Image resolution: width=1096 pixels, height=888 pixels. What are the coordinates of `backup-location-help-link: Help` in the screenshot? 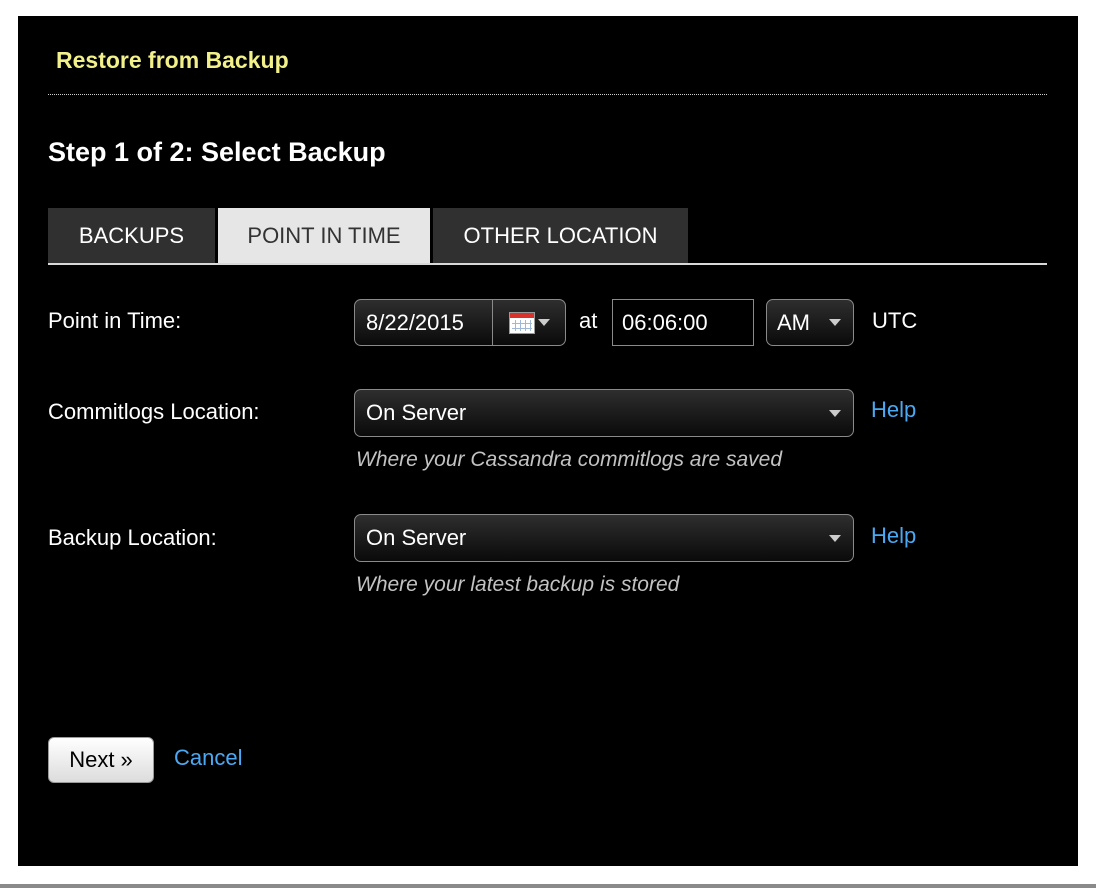 It's located at (893, 536).